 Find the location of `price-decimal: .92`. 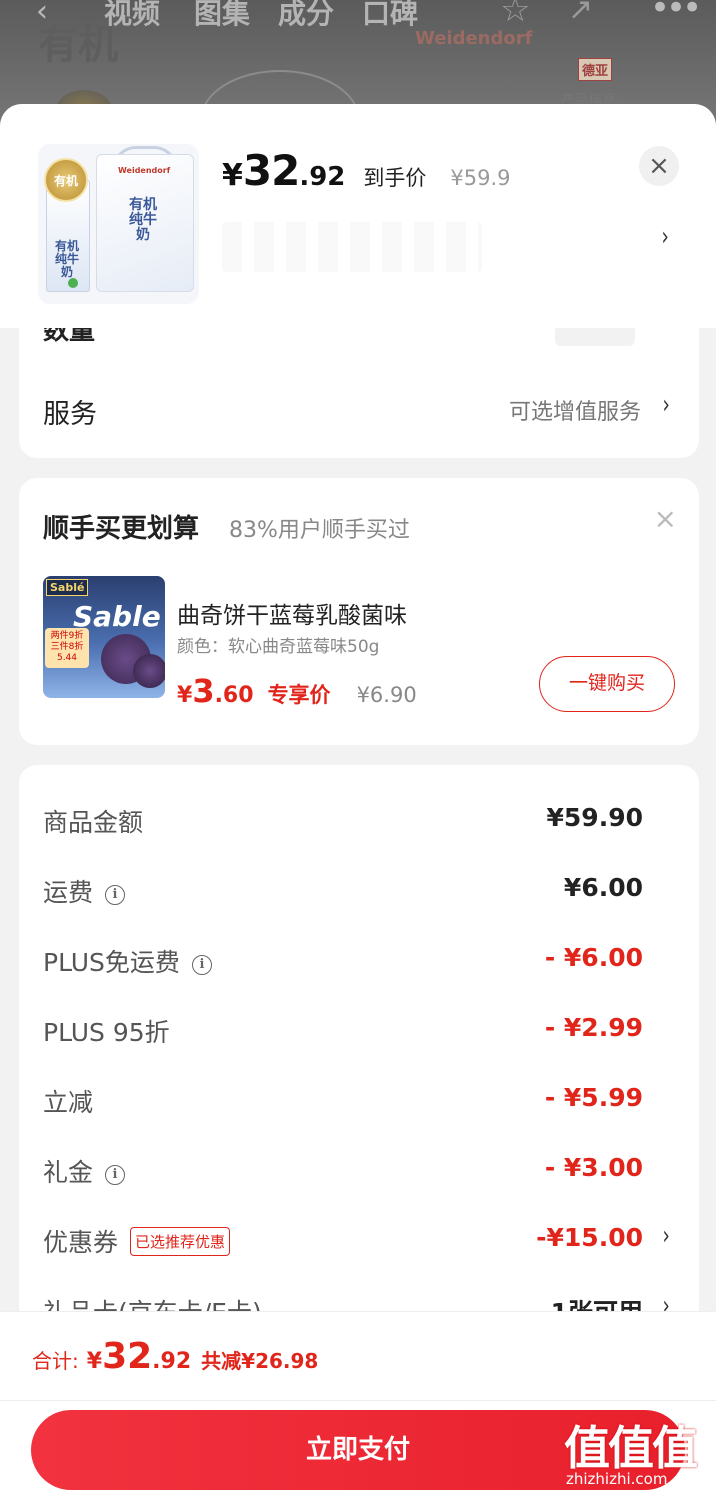

price-decimal: .92 is located at coordinates (322, 177).